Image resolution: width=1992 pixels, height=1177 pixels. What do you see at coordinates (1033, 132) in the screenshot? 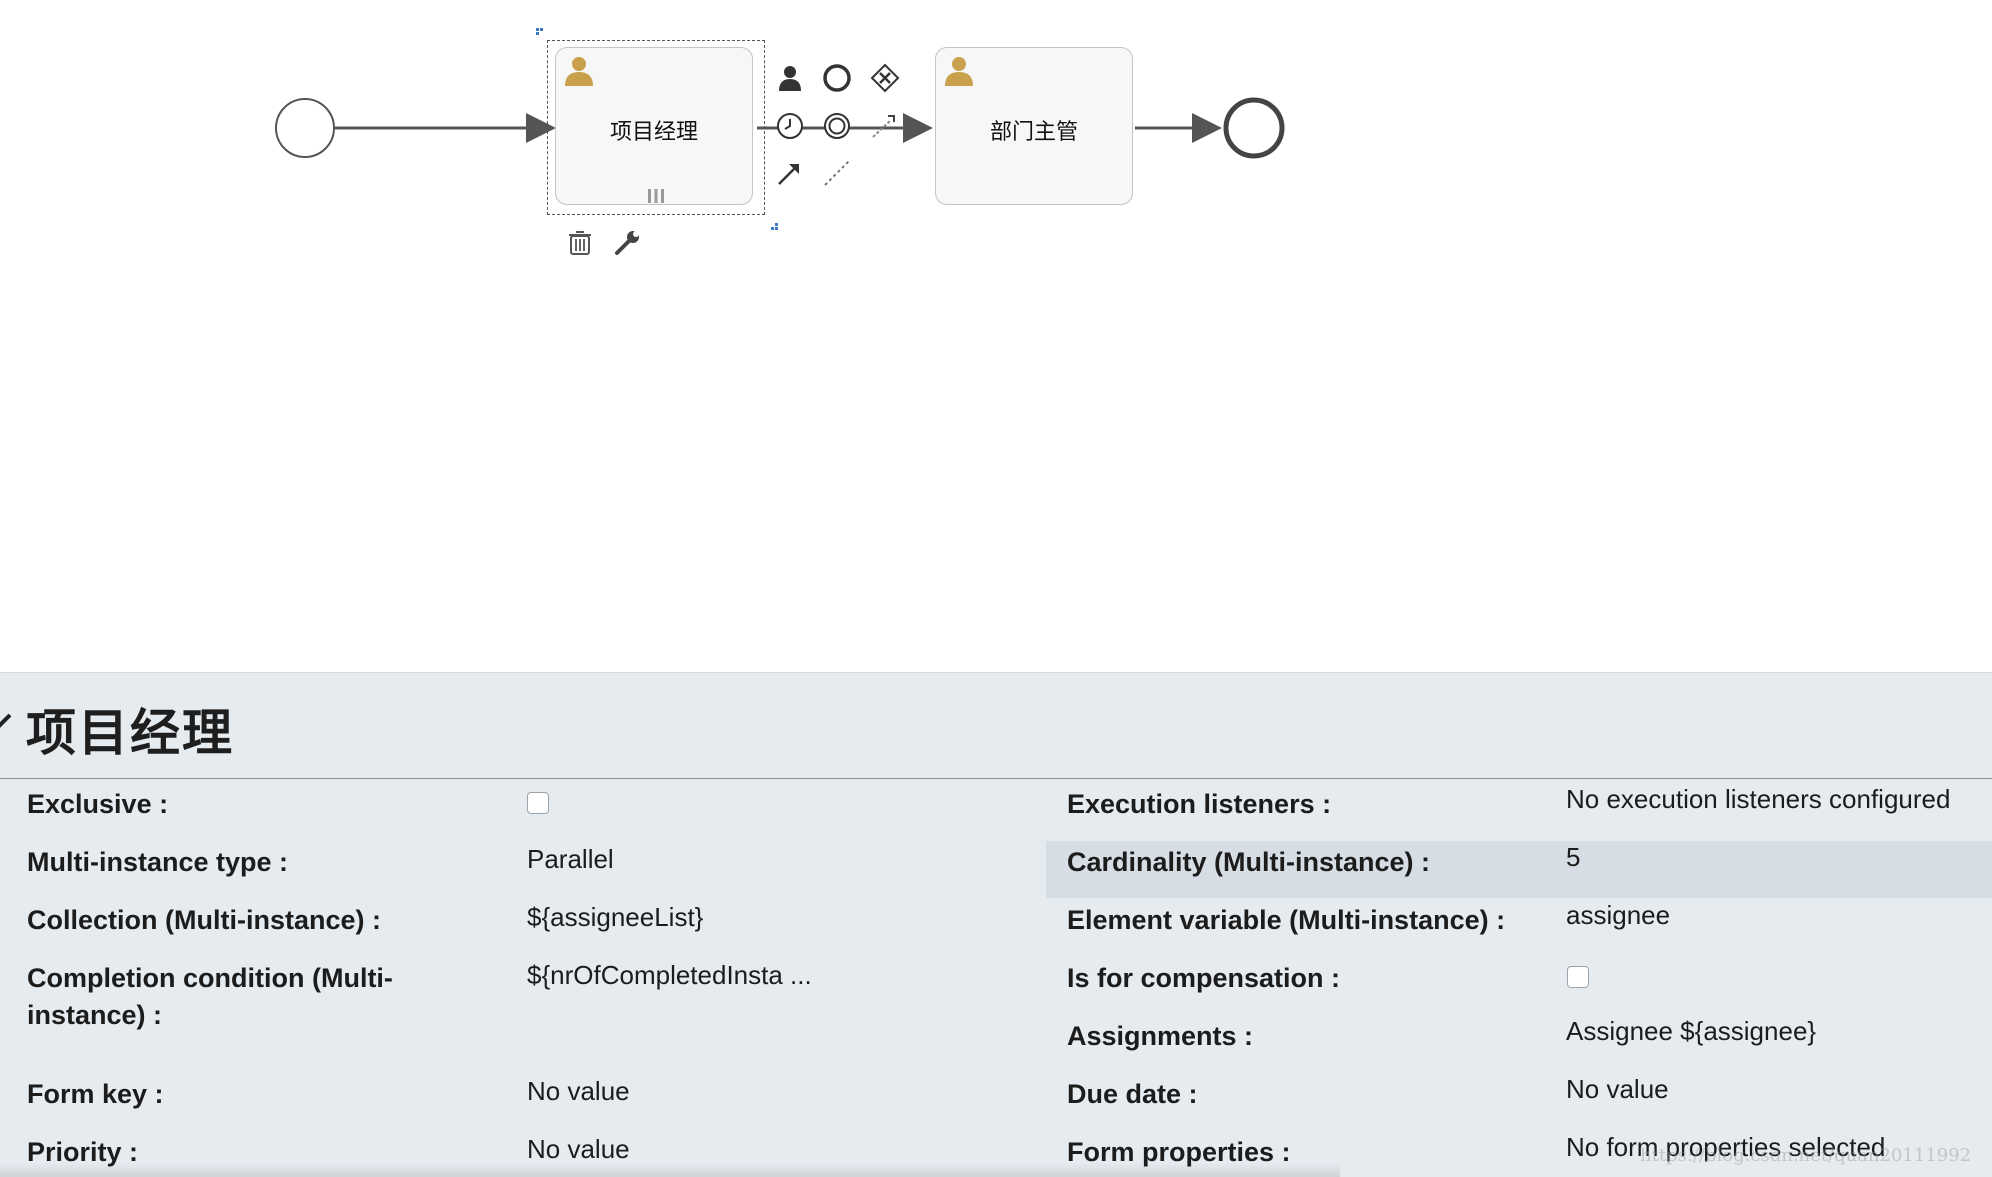
I see `task-label: 部门主管` at bounding box center [1033, 132].